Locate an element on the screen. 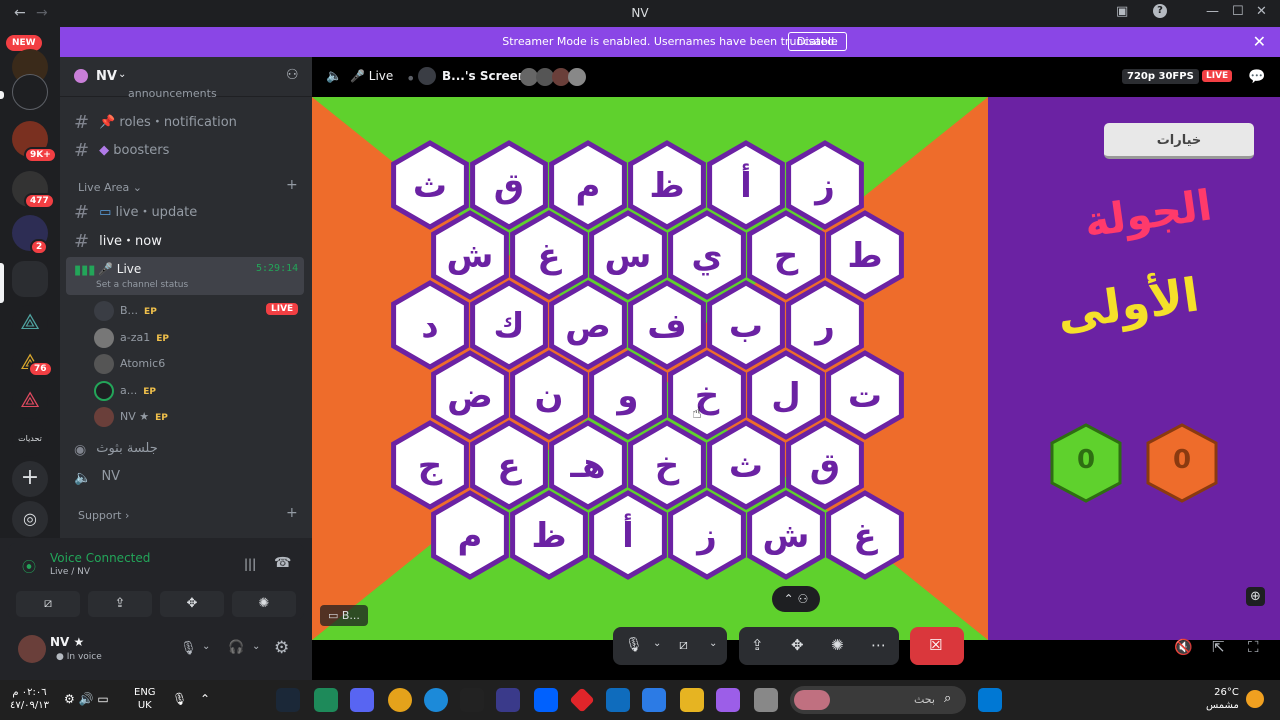  hex-letter: ن is located at coordinates (548, 396).